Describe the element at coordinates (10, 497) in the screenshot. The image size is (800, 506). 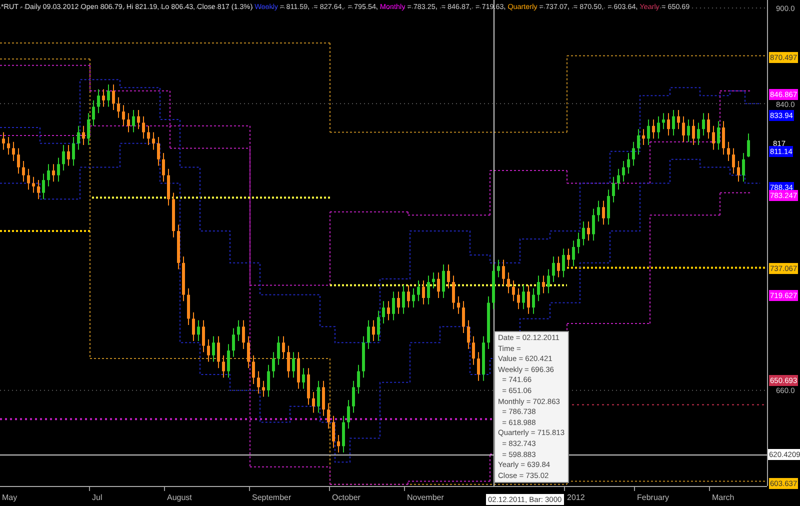
I see `month-label: May` at that location.